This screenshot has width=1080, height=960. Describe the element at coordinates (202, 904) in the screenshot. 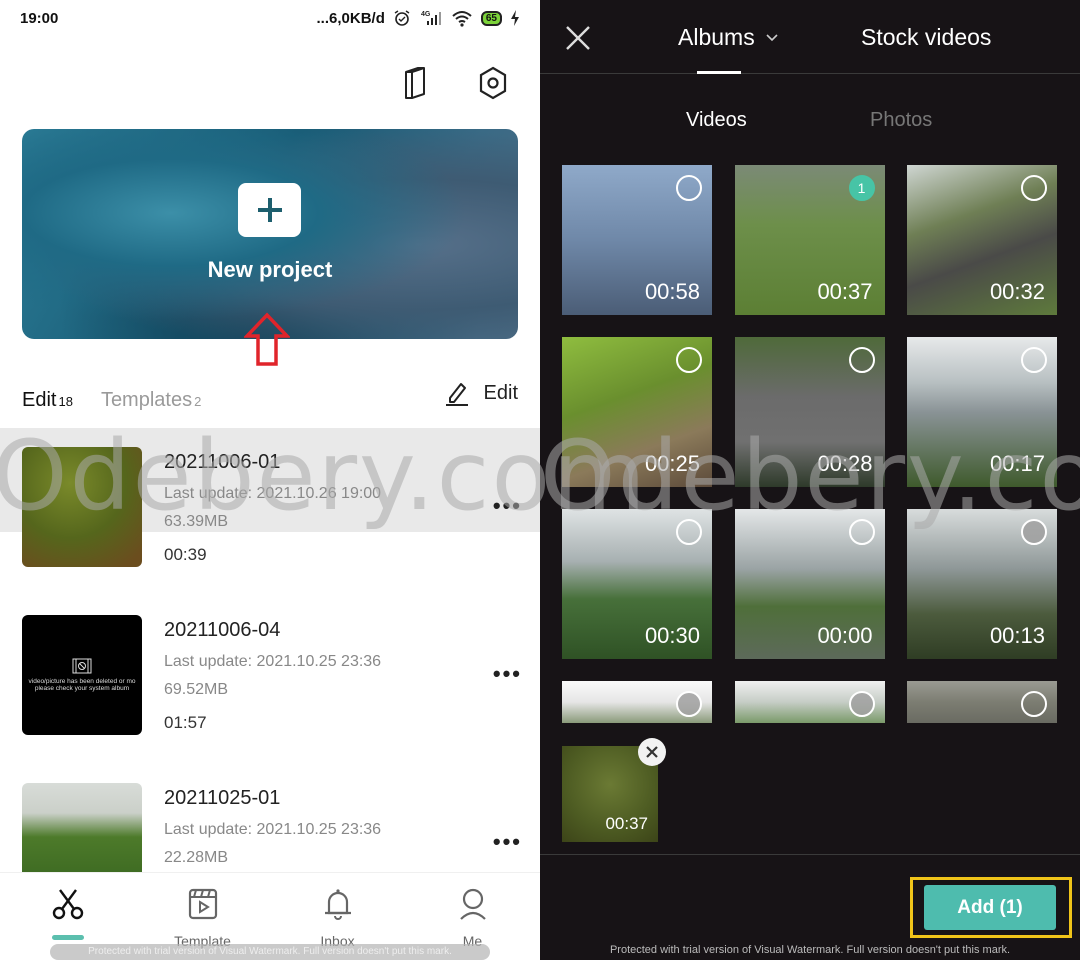

I see `template-icon` at that location.